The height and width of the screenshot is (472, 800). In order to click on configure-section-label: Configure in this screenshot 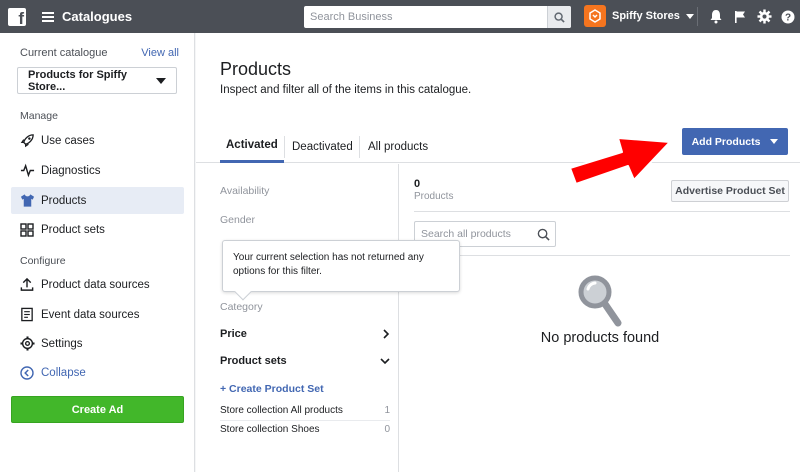, I will do `click(43, 261)`.